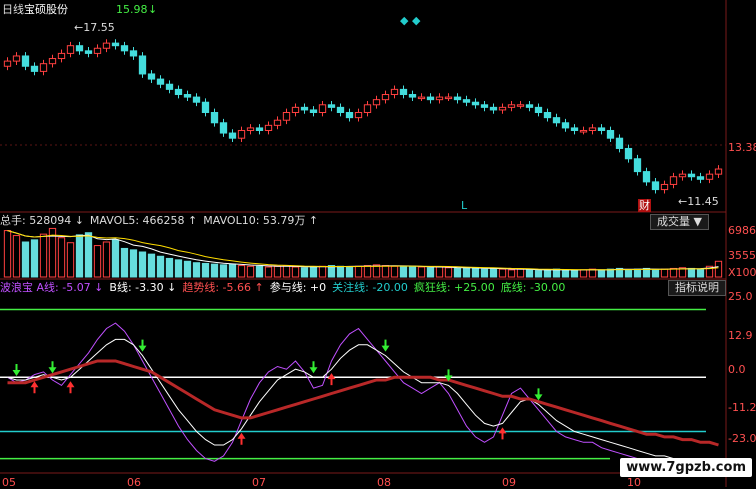  I want to click on stock-name: 宝硕股份, so click(46, 9).